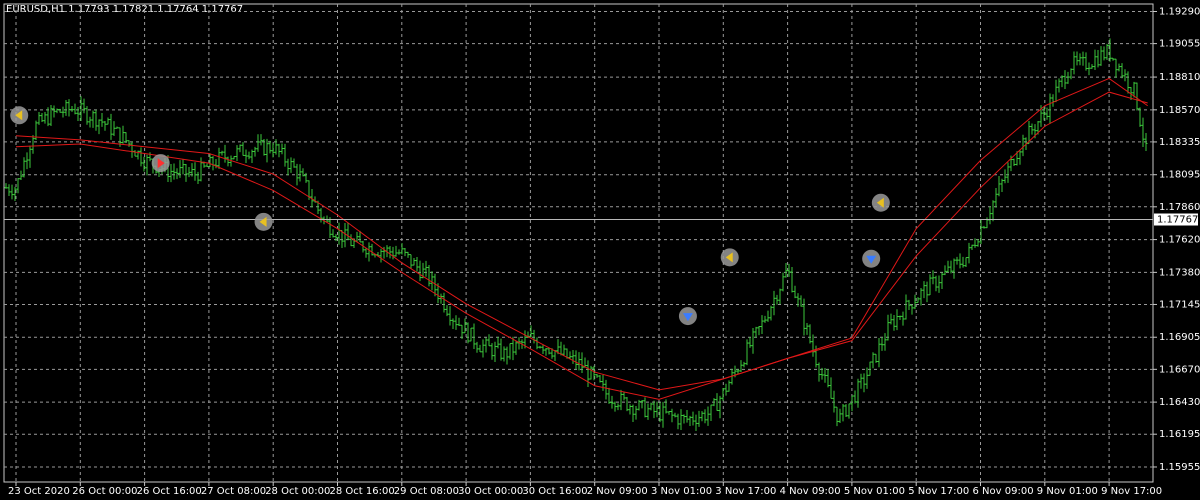 The height and width of the screenshot is (500, 1200). I want to click on y-tick-label: 1.17145, so click(1179, 304).